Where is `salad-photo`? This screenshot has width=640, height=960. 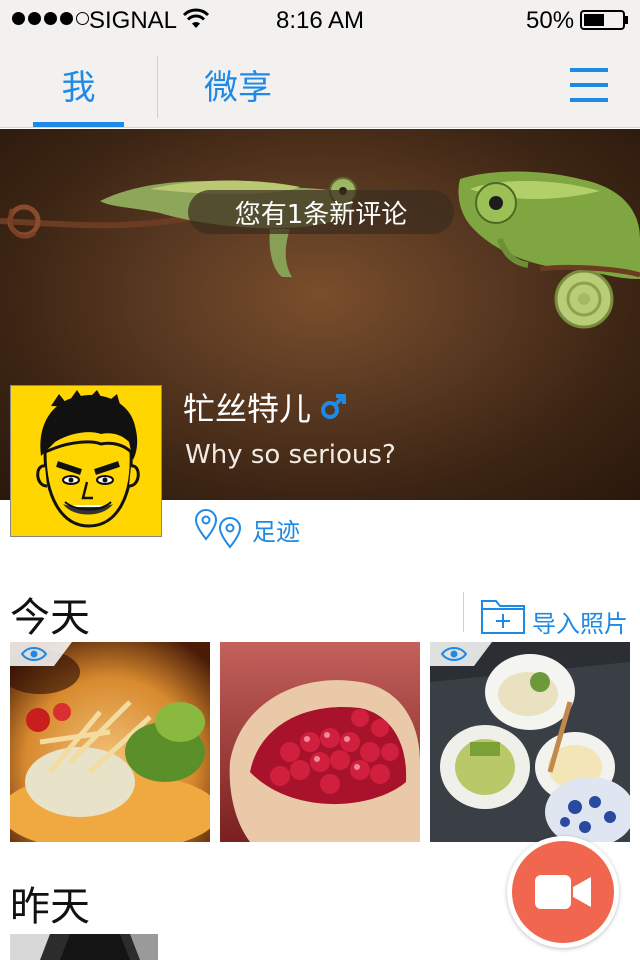 salad-photo is located at coordinates (110, 742).